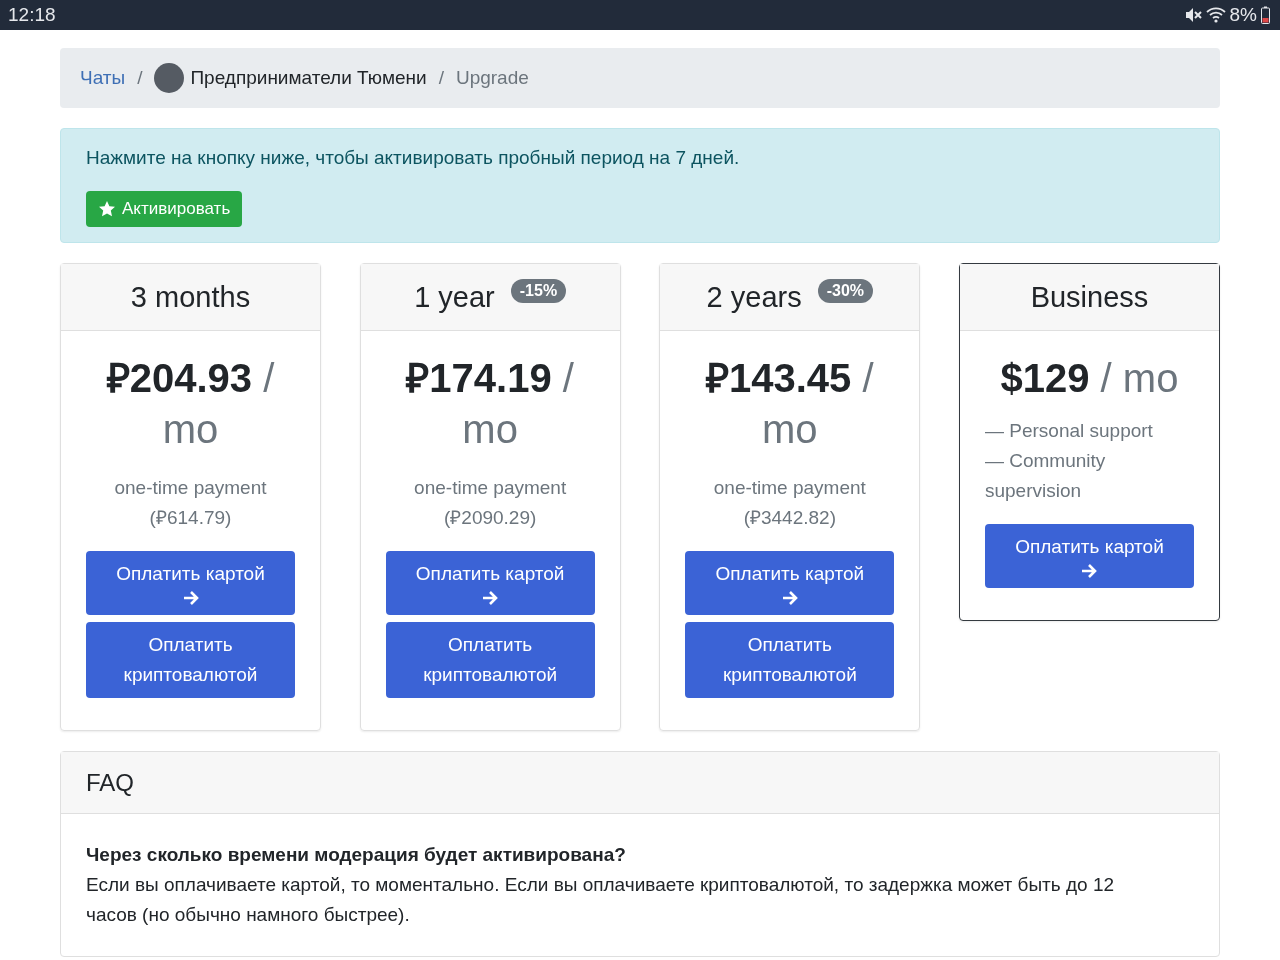 The width and height of the screenshot is (1280, 960). I want to click on faq-question: Через сколько времени модерация будет активирована?, so click(356, 855).